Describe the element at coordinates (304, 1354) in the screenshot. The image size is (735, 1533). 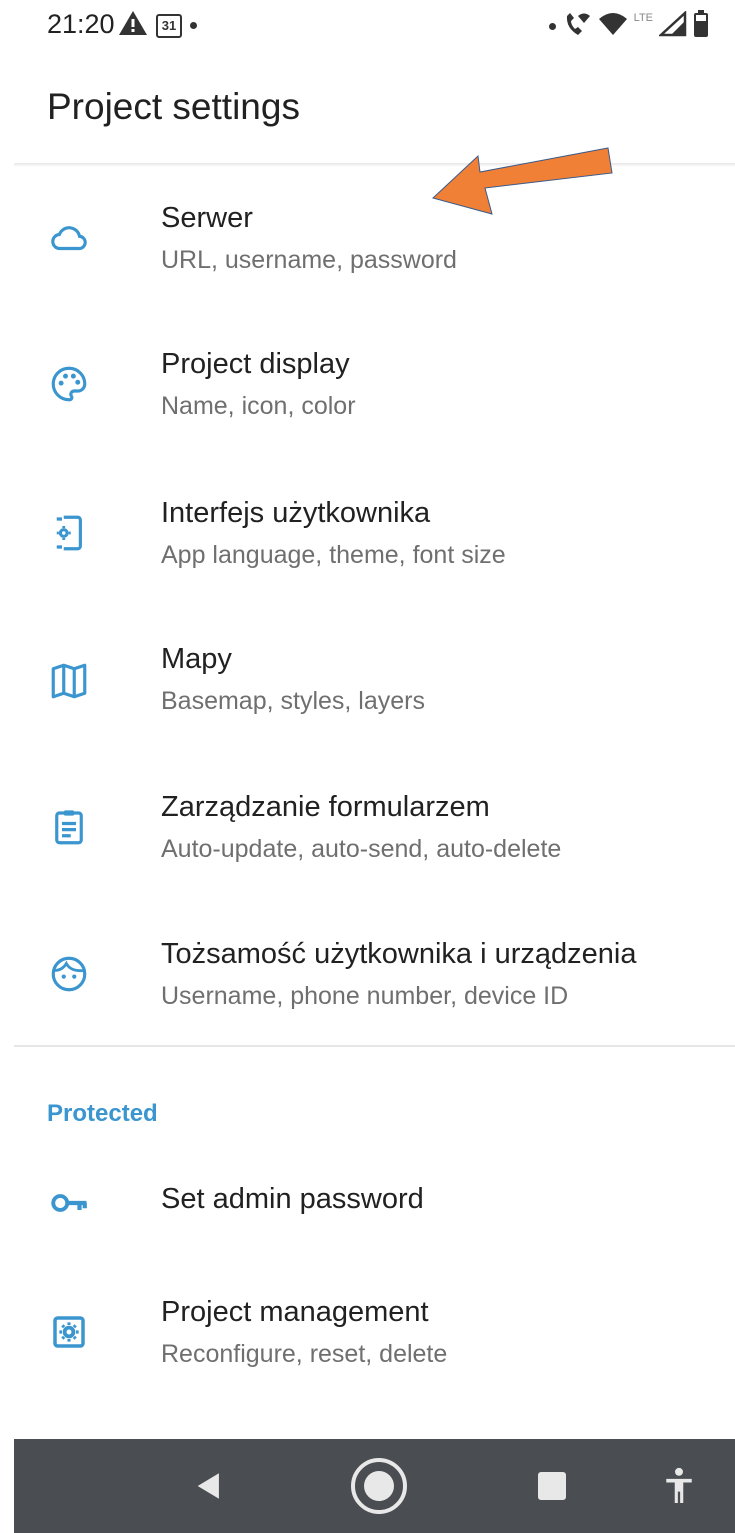
I see `setting-subtitle: Reconfigure, reset, delete` at that location.